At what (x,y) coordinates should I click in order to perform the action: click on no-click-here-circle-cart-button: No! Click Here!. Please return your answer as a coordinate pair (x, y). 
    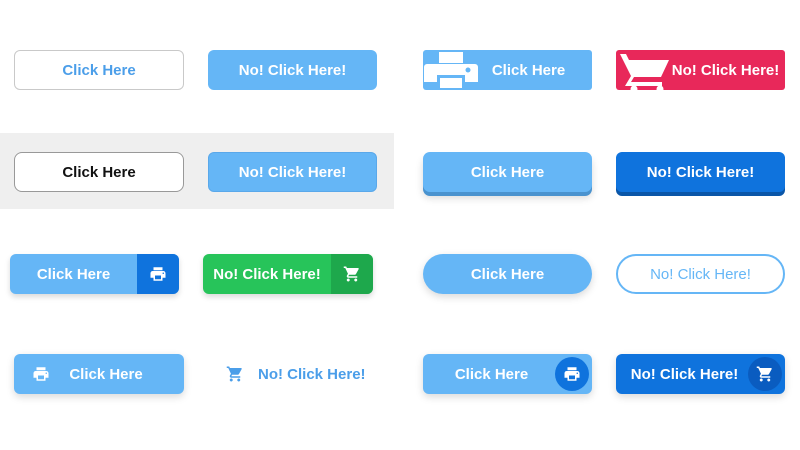
    Looking at the image, I should click on (700, 374).